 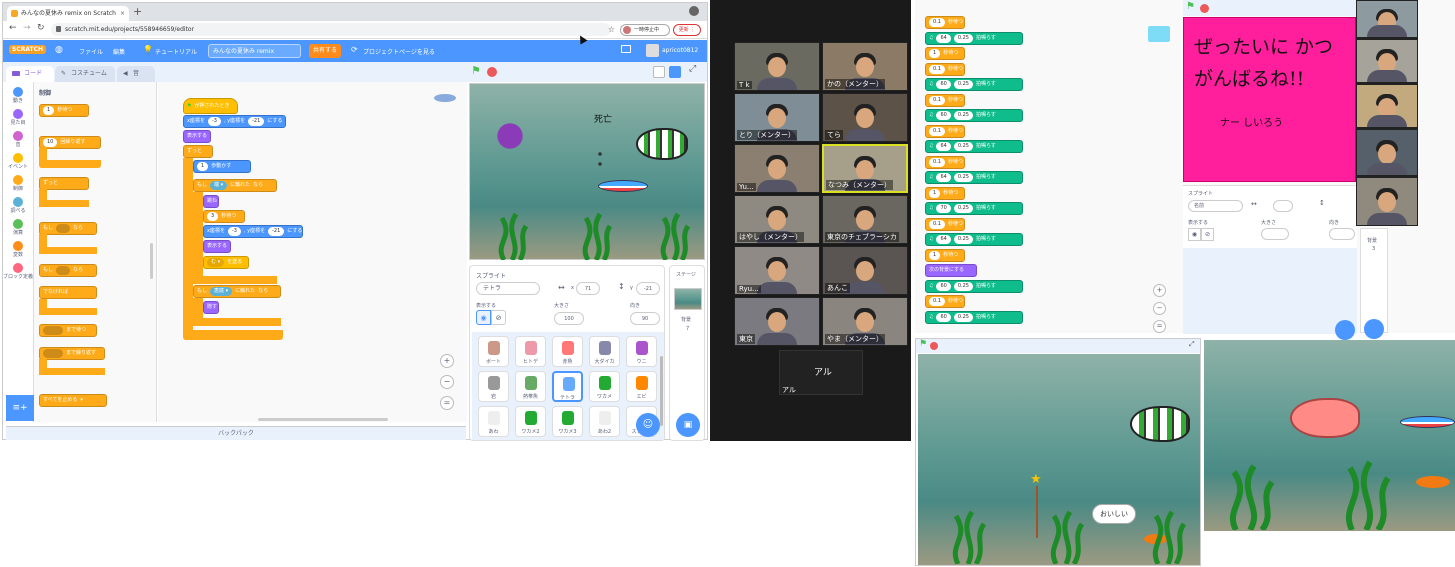 What do you see at coordinates (30, 74) in the screenshot?
I see `tab-code: コード` at bounding box center [30, 74].